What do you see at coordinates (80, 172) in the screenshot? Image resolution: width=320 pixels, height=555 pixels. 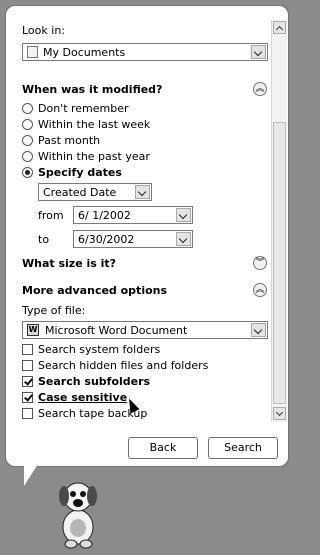 I see `radio-label: Specify dates` at bounding box center [80, 172].